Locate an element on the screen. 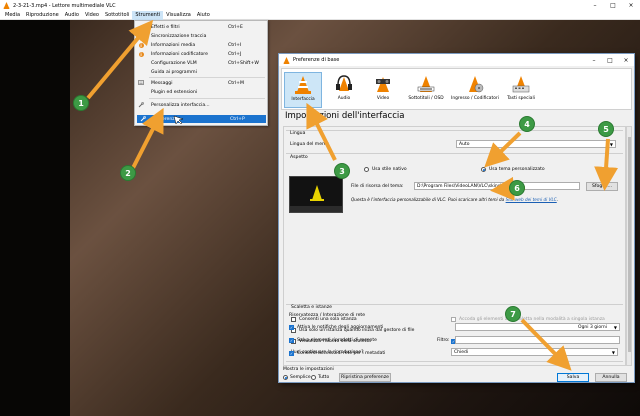  menu-strumenti: Strumenti is located at coordinates (148, 15).